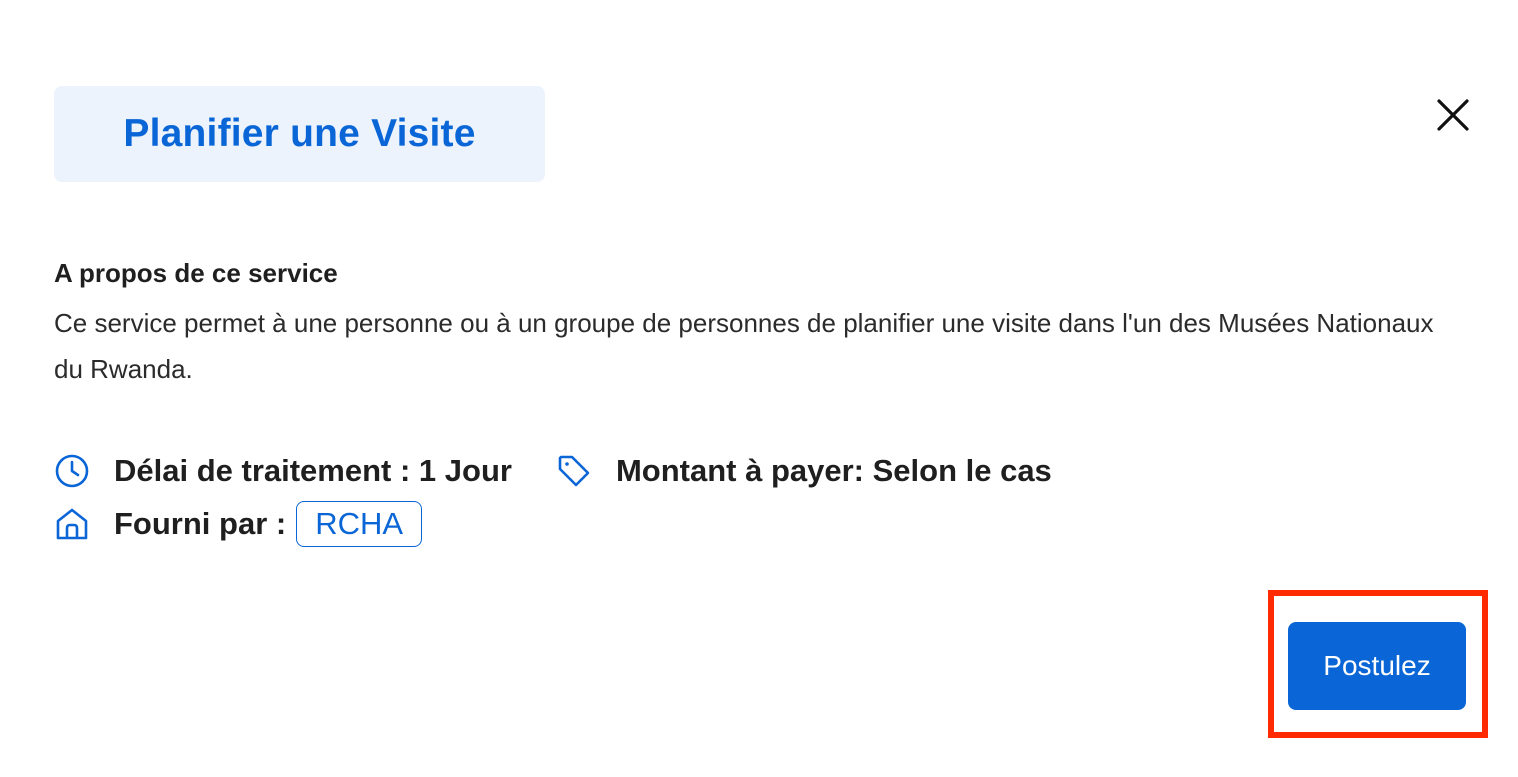  I want to click on fee: Montant à payer: Selon le cas, so click(804, 471).